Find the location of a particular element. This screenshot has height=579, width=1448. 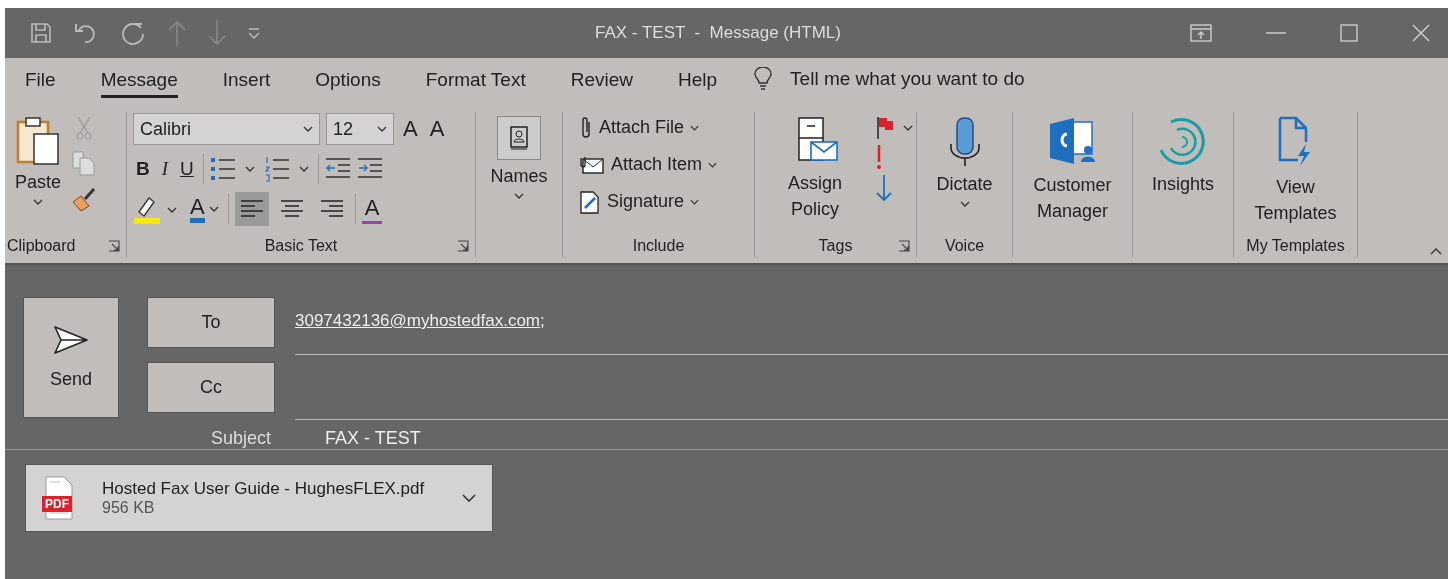

assign-policy-button: Assign Policy is located at coordinates (815, 169).